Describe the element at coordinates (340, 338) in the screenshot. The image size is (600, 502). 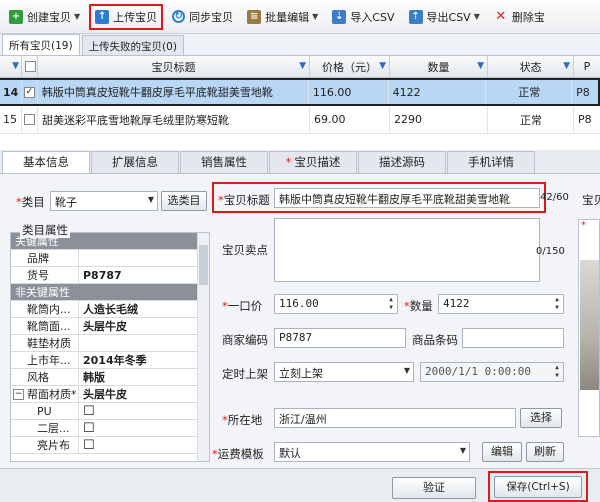
I see `merchant-code-input: P8787` at that location.